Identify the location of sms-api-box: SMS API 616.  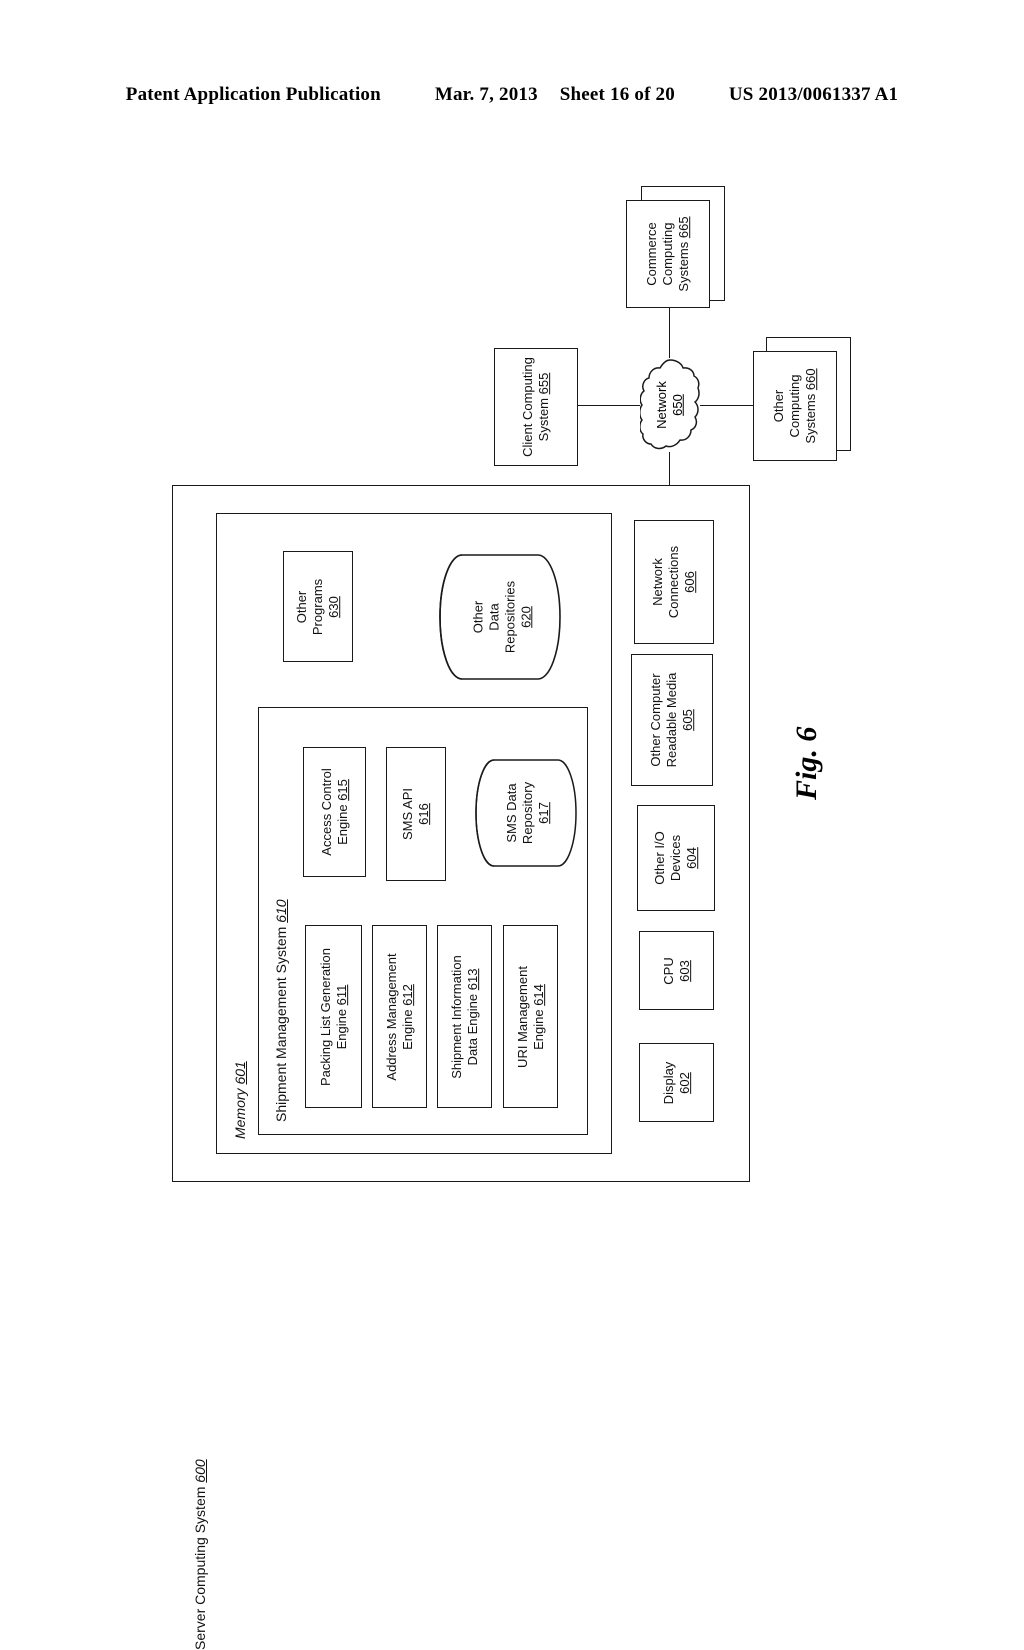
(416, 814).